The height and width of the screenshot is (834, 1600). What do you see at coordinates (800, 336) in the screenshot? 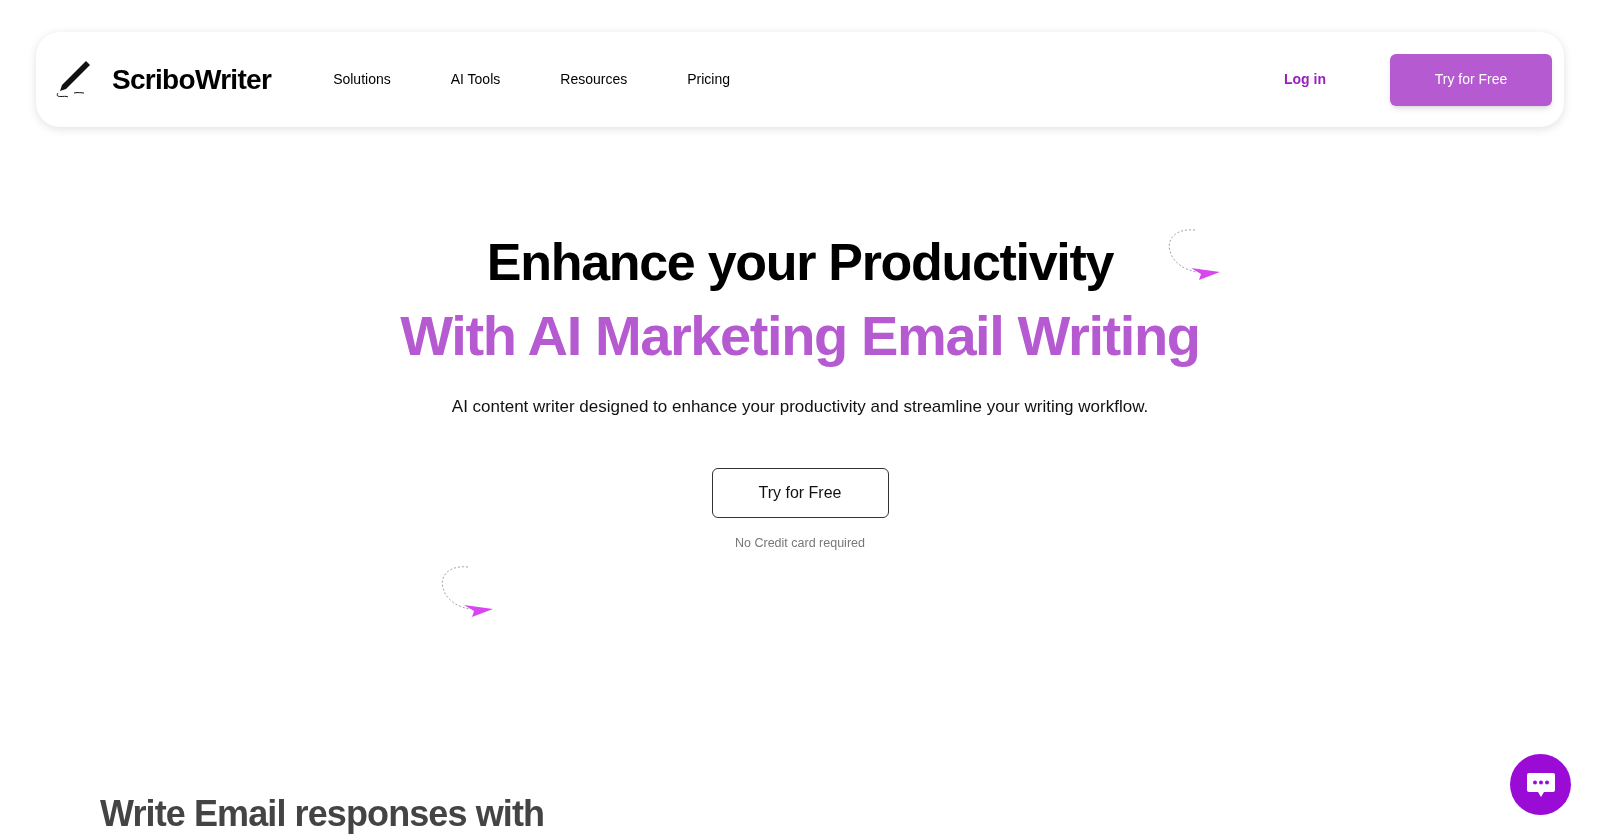
I see `hero-subtitle: With AI Marketing Email Writing` at bounding box center [800, 336].